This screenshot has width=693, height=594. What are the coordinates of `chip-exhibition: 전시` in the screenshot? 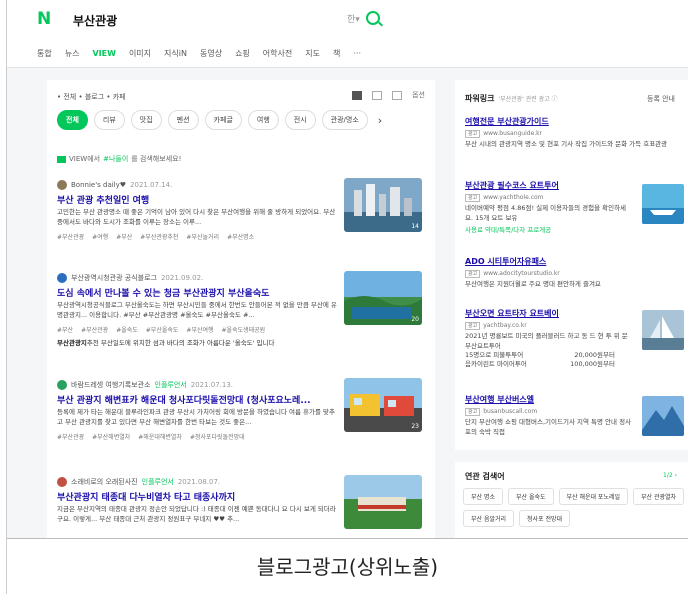 It's located at (300, 120).